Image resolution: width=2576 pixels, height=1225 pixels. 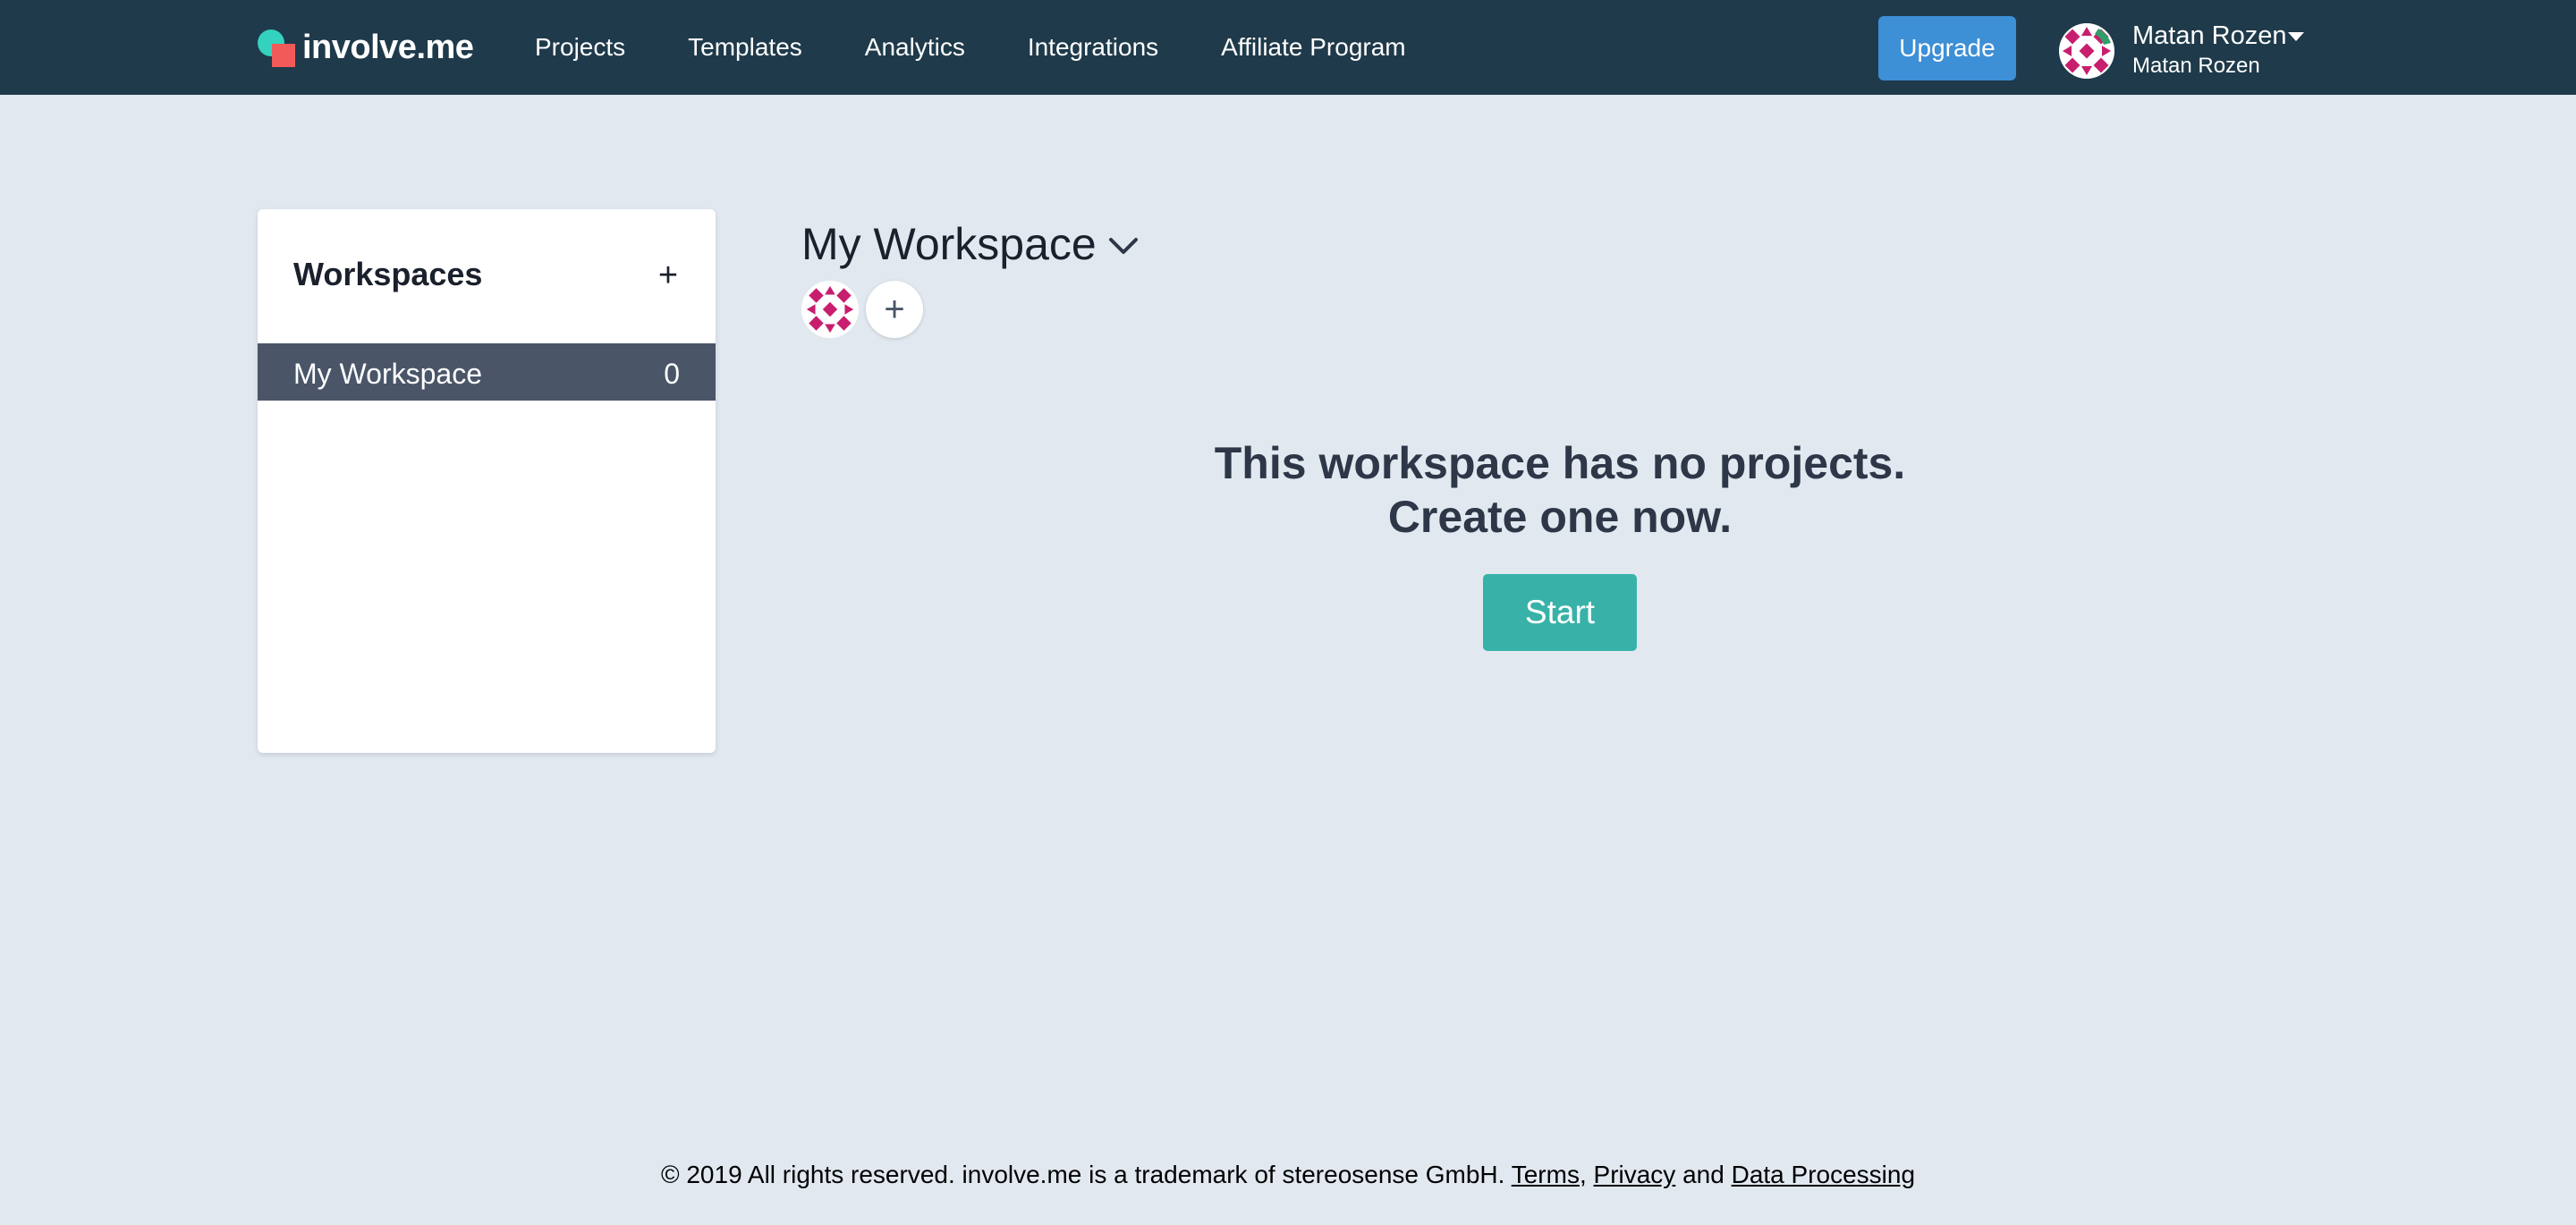 I want to click on workspace-item-label: My Workspace, so click(x=388, y=374).